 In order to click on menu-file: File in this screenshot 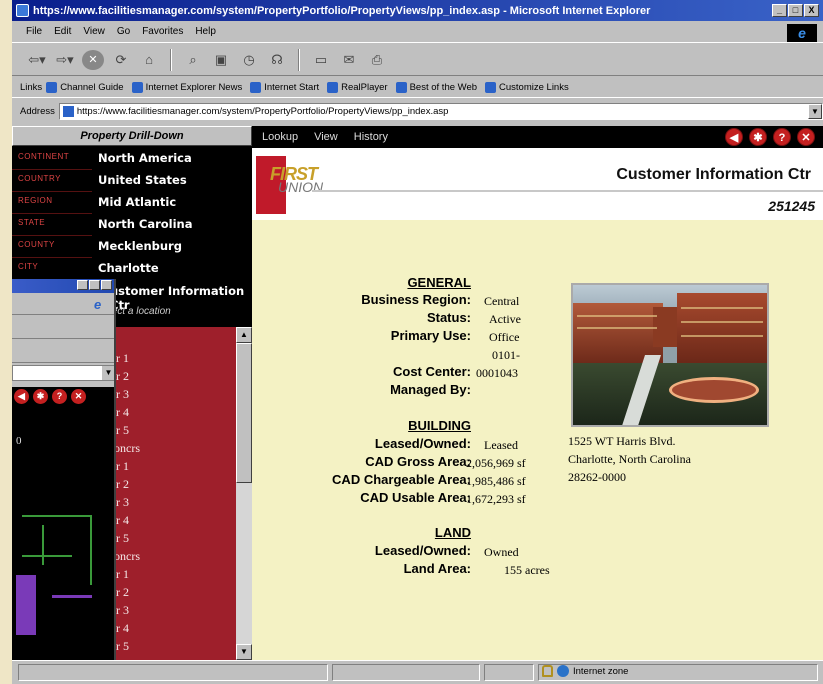, I will do `click(34, 31)`.